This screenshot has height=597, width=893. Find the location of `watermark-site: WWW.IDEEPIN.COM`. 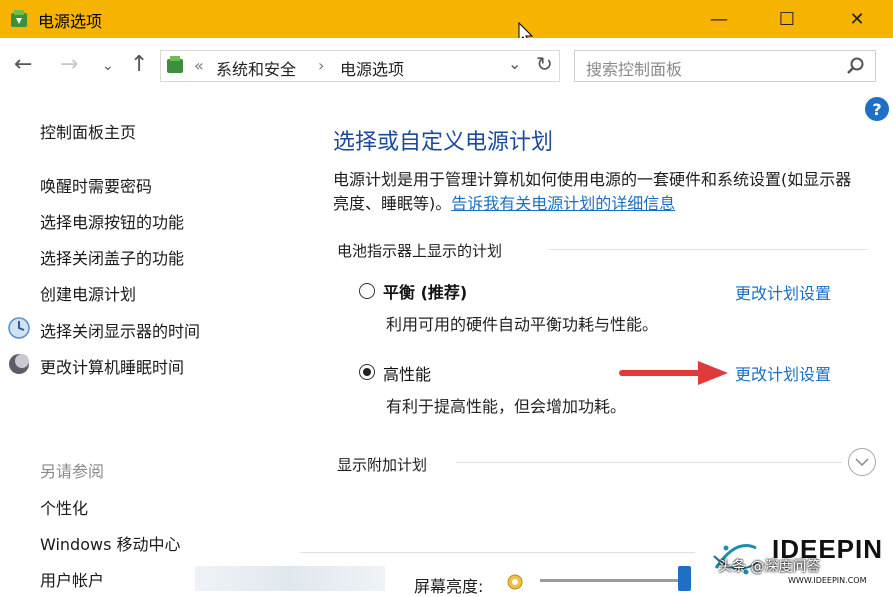

watermark-site: WWW.IDEEPIN.COM is located at coordinates (827, 580).